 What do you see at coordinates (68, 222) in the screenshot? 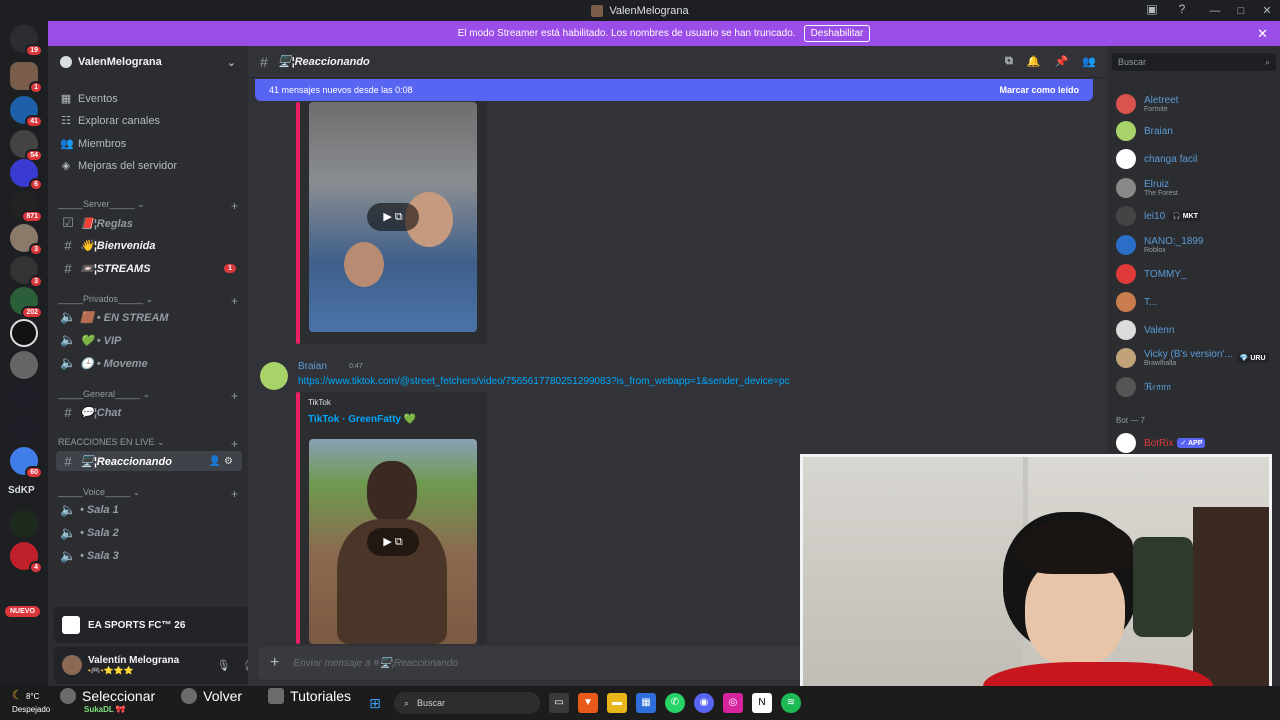
I see `rules-icon: ☑` at bounding box center [68, 222].